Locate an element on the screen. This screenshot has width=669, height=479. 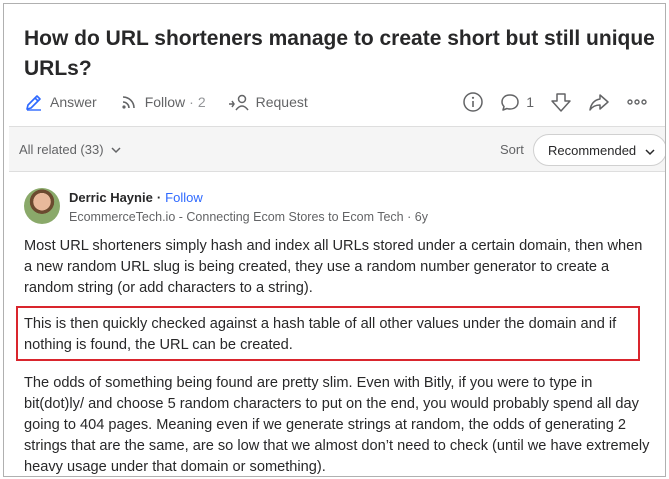
comment-button: 1 is located at coordinates (517, 102).